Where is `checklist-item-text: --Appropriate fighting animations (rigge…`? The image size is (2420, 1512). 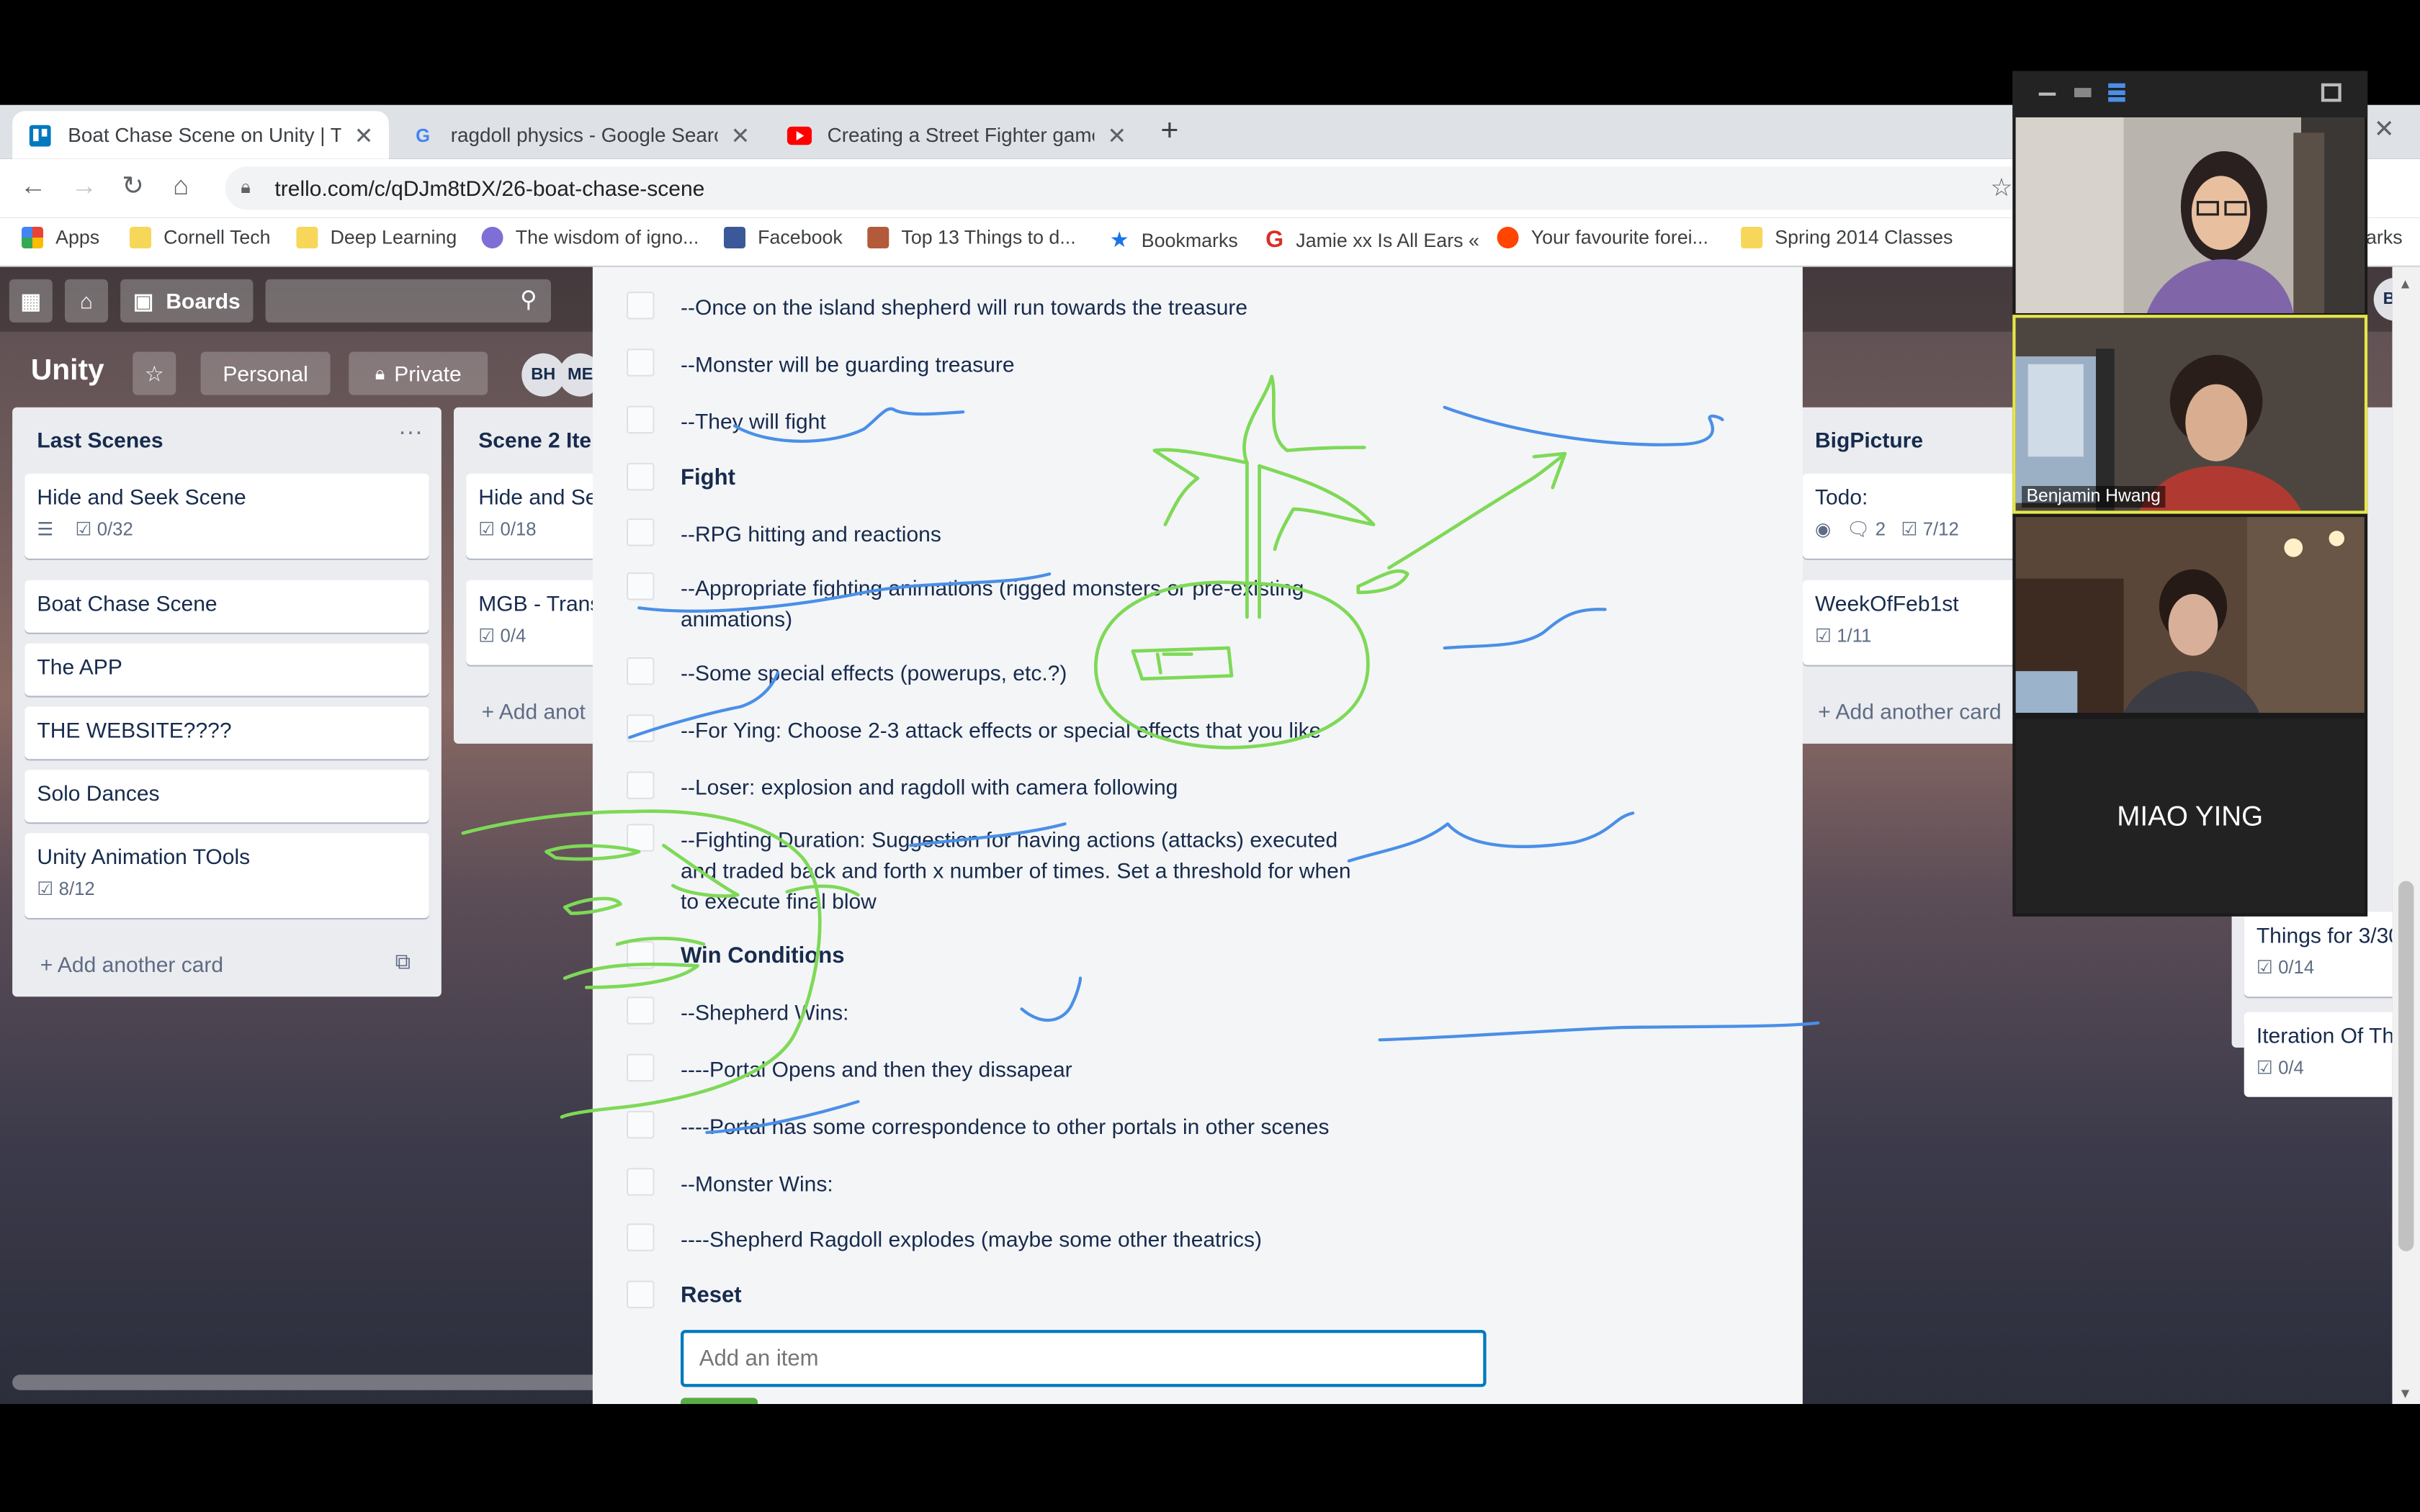 checklist-item-text: --Appropriate fighting animations (rigge… is located at coordinates (1020, 603).